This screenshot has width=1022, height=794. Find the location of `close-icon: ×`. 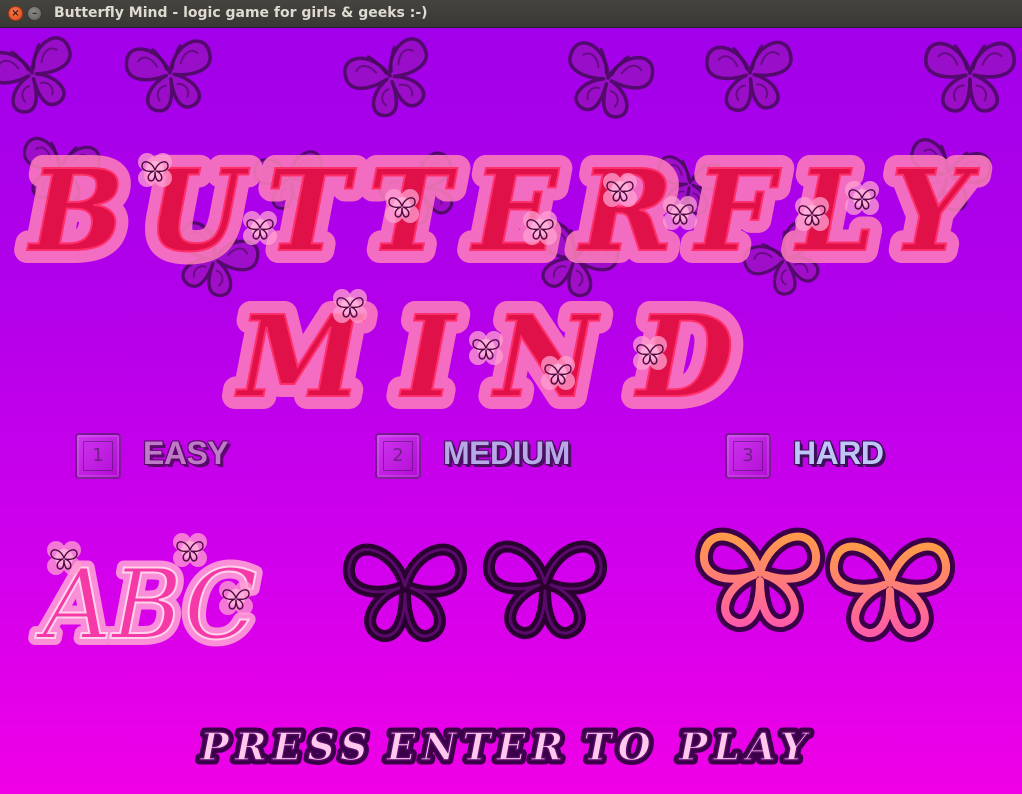

close-icon: × is located at coordinates (15, 13).